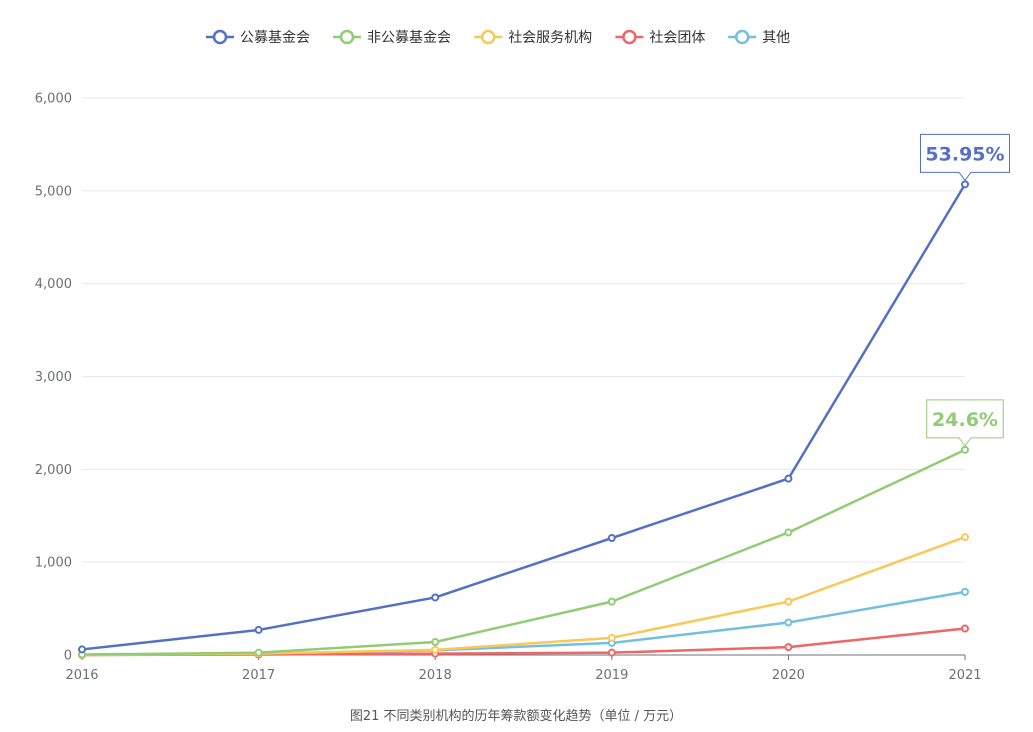  I want to click on series-5-group, so click(523, 623).